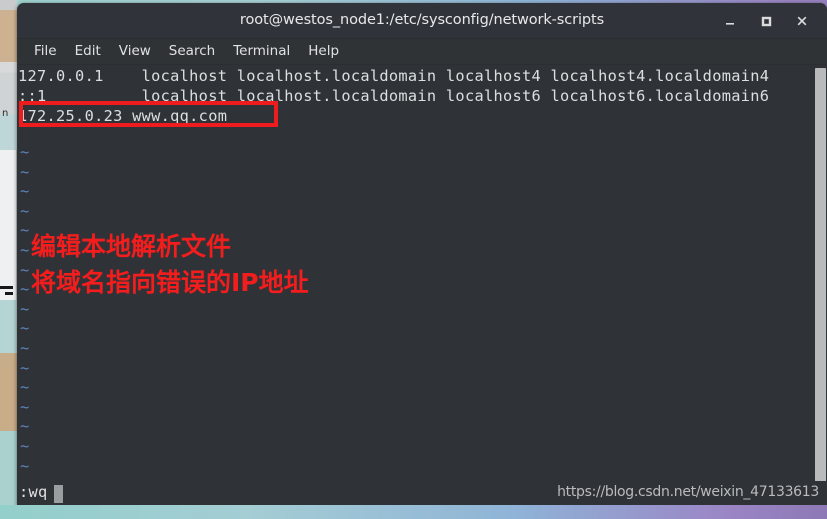  Describe the element at coordinates (88, 51) in the screenshot. I see `menu-item-edit: Edit` at that location.